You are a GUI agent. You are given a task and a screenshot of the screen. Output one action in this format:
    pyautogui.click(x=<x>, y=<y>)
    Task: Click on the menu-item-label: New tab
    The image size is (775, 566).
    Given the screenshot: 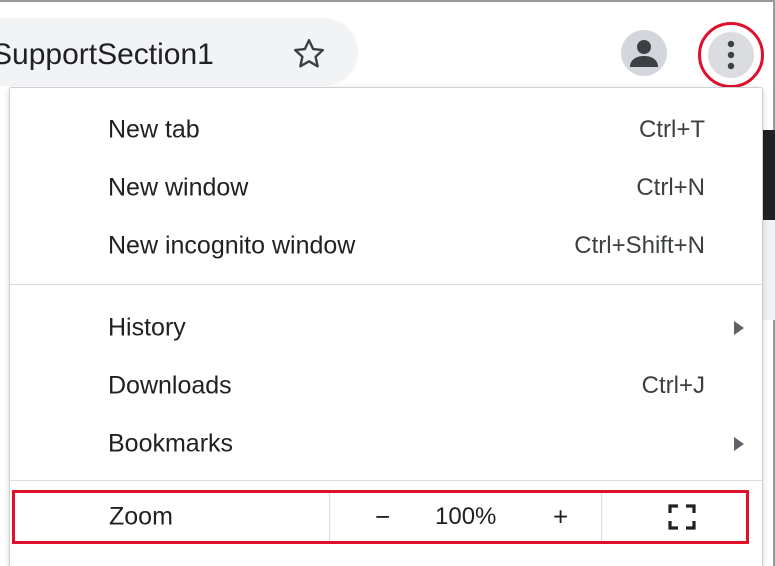 What is the action you would take?
    pyautogui.click(x=154, y=129)
    